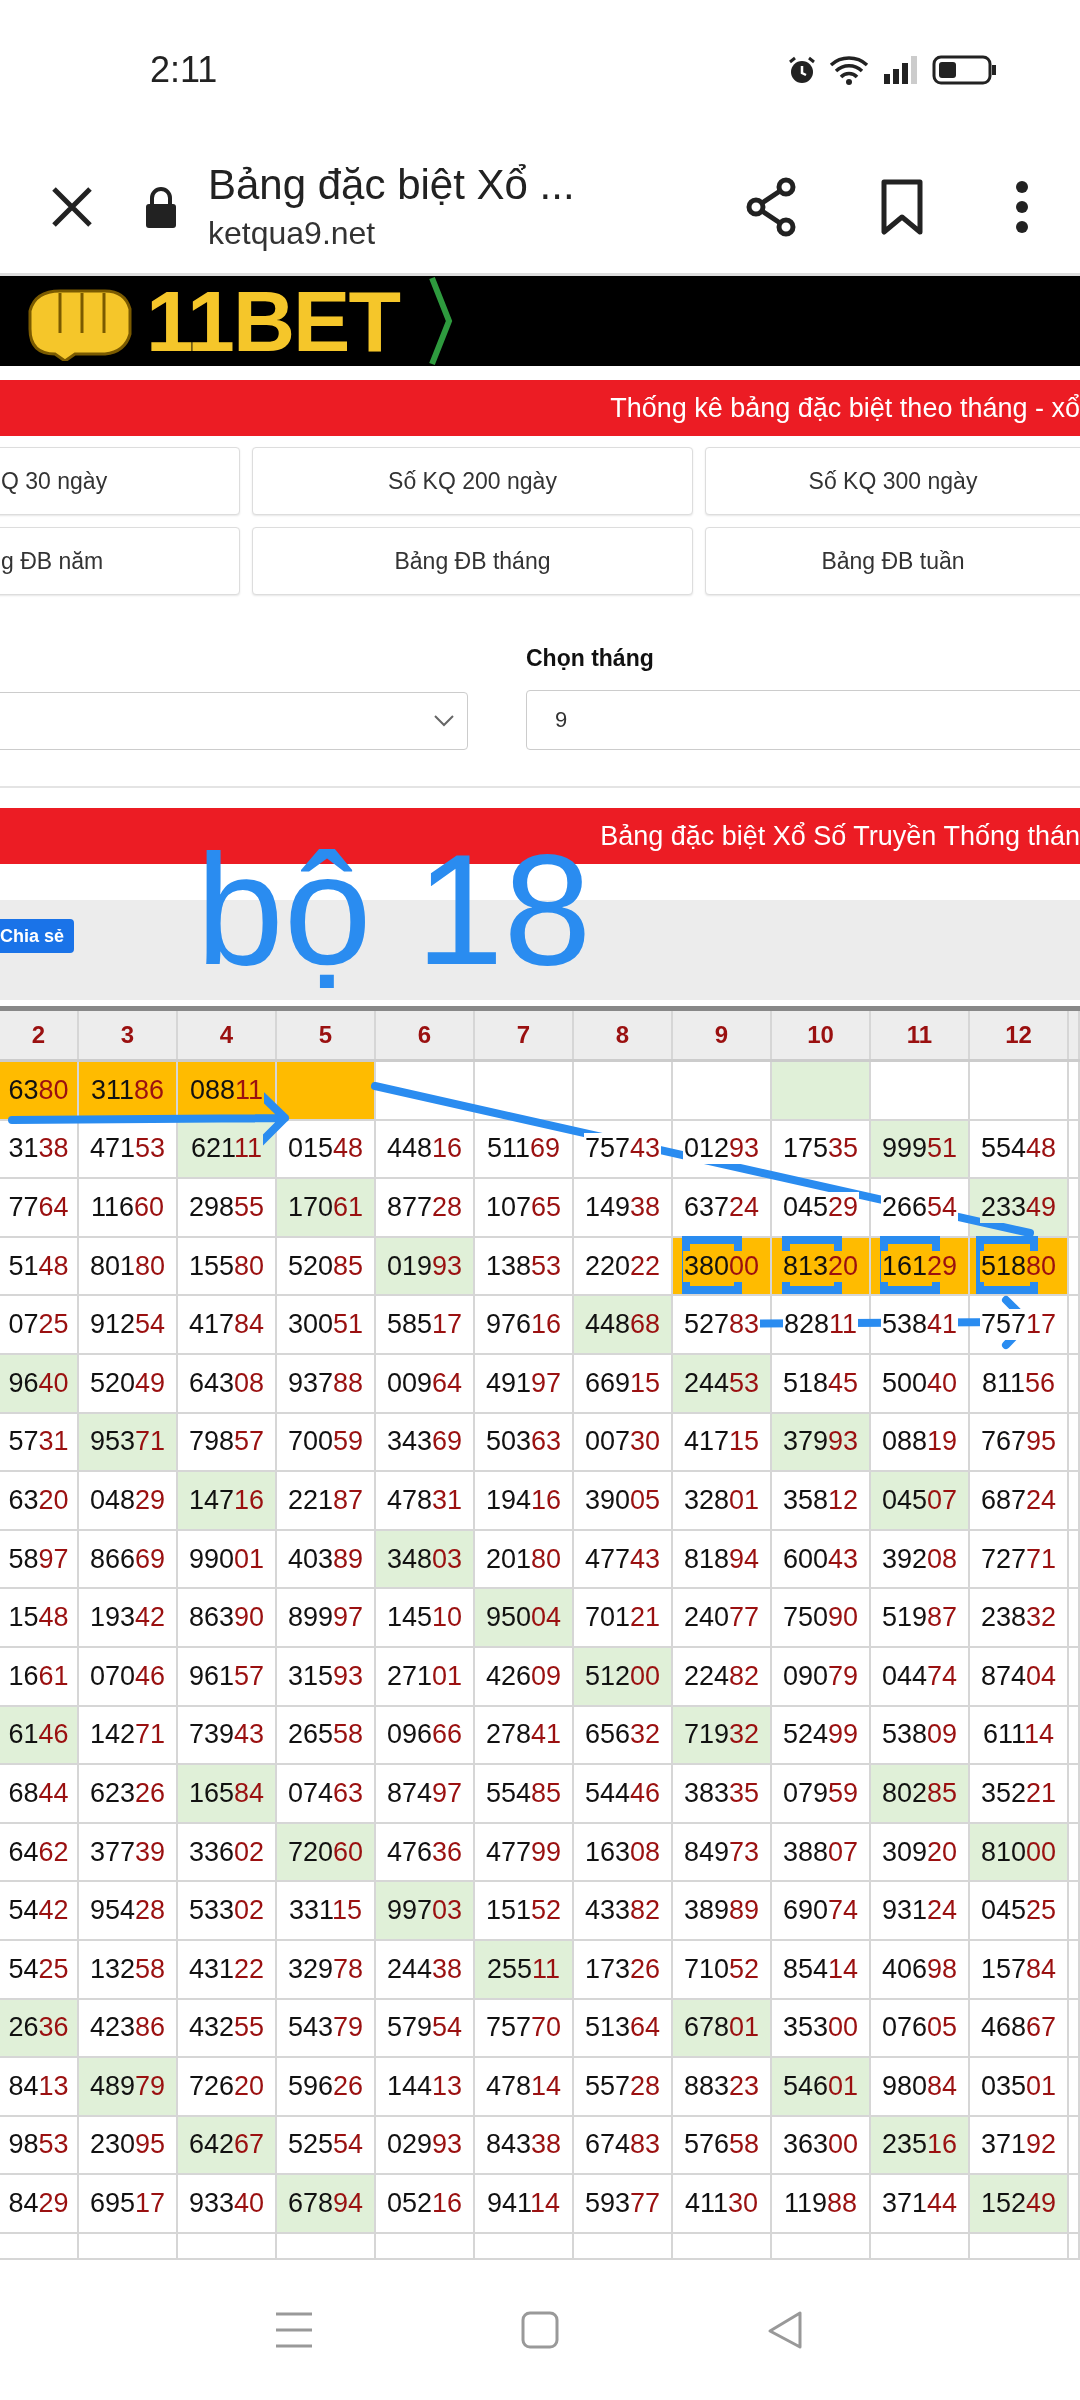 The image size is (1080, 2400). I want to click on table-cell: 24453, so click(722, 1384).